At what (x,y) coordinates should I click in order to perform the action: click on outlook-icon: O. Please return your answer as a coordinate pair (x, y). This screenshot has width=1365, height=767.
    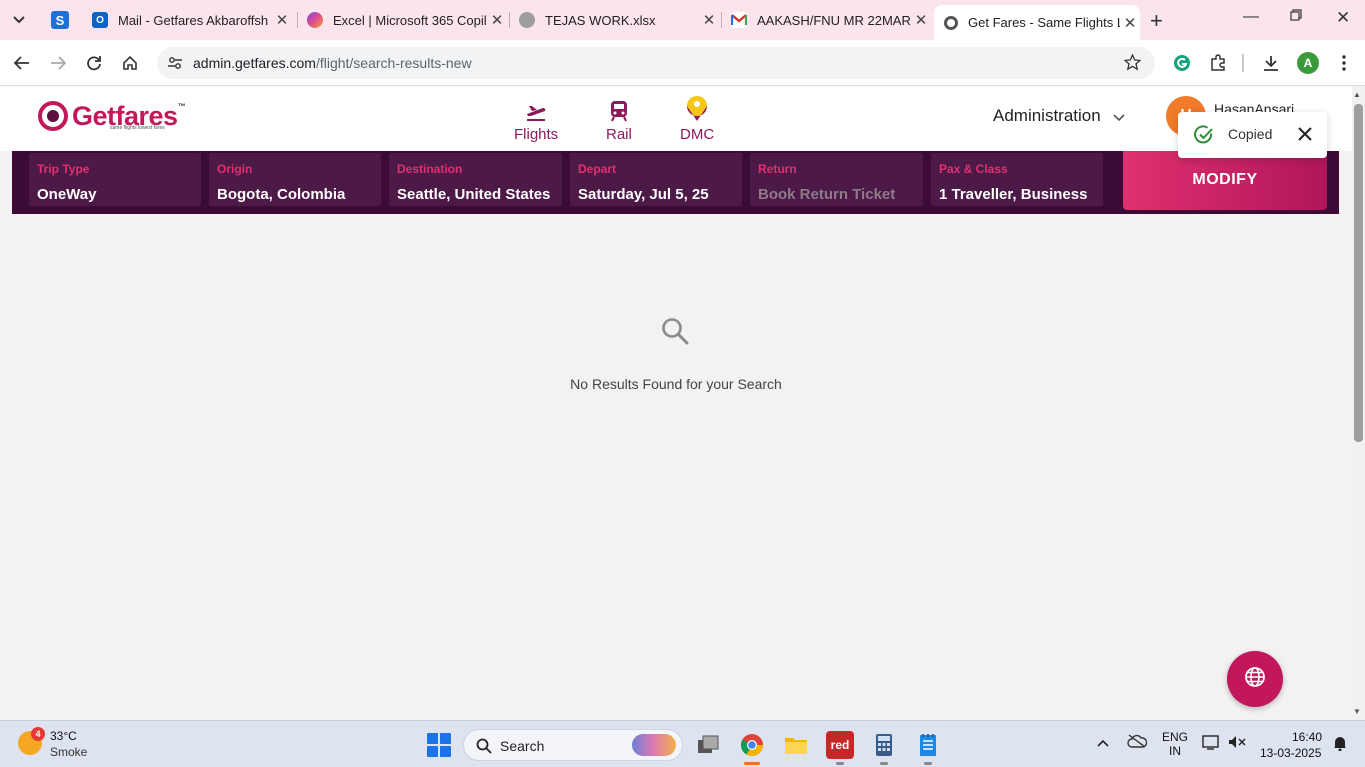
    Looking at the image, I should click on (100, 20).